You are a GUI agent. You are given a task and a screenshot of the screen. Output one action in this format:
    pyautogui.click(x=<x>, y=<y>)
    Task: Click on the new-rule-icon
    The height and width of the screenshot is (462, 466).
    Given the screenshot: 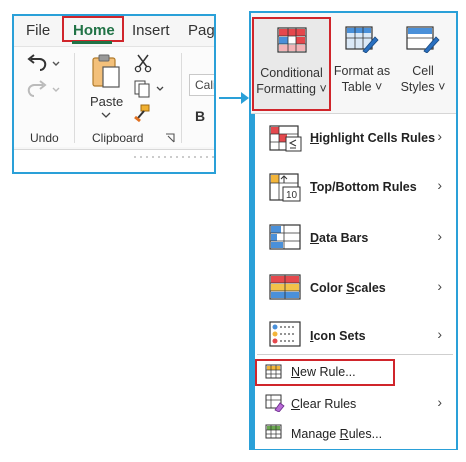 What is the action you would take?
    pyautogui.click(x=273, y=371)
    